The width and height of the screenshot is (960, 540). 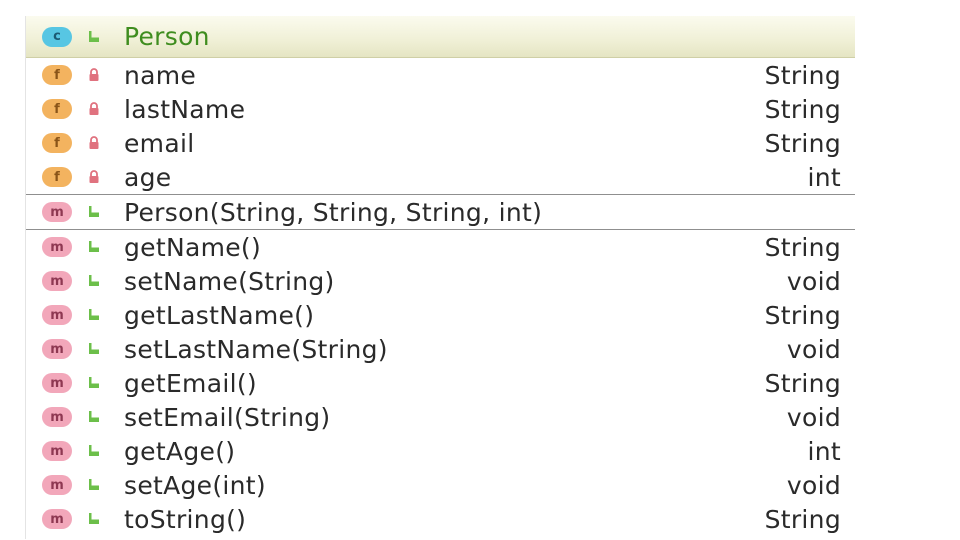 What do you see at coordinates (185, 519) in the screenshot?
I see `member-name: toString()` at bounding box center [185, 519].